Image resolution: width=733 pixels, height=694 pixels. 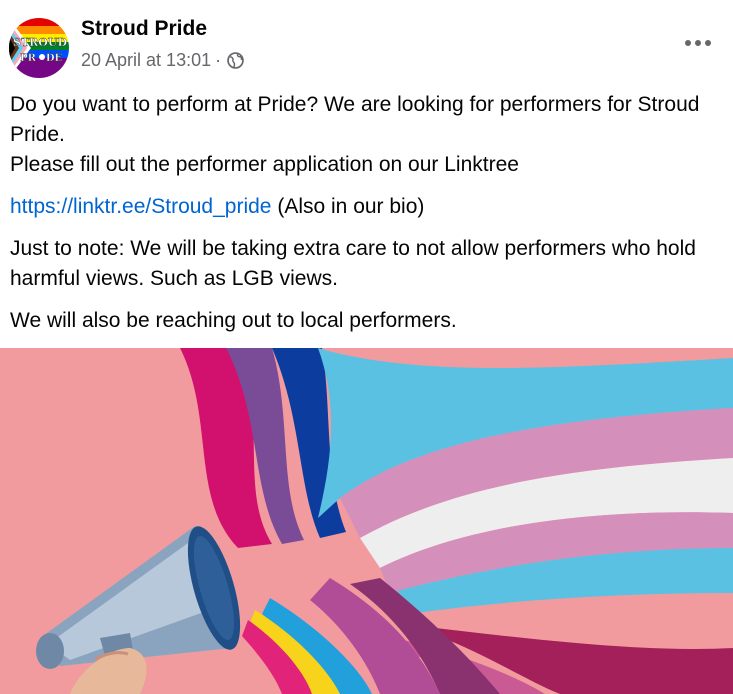 What do you see at coordinates (40, 42) in the screenshot?
I see `avatar-text-top: STROUD` at bounding box center [40, 42].